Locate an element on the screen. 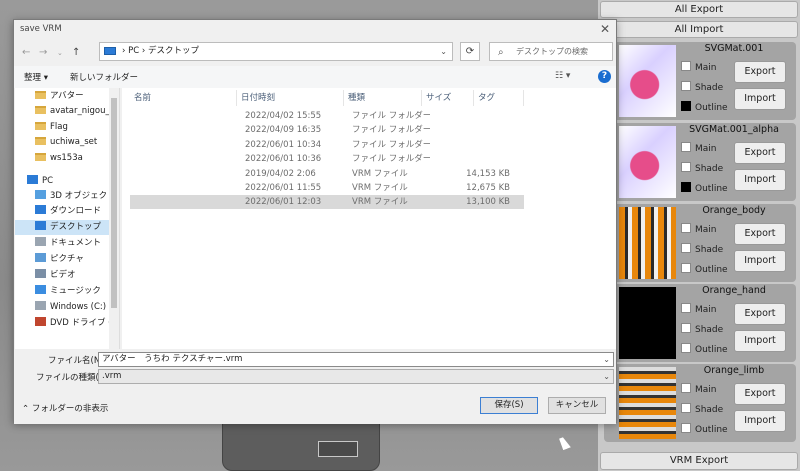 The height and width of the screenshot is (471, 800). nav-item-desktop: デスクトップ is located at coordinates (62, 227).